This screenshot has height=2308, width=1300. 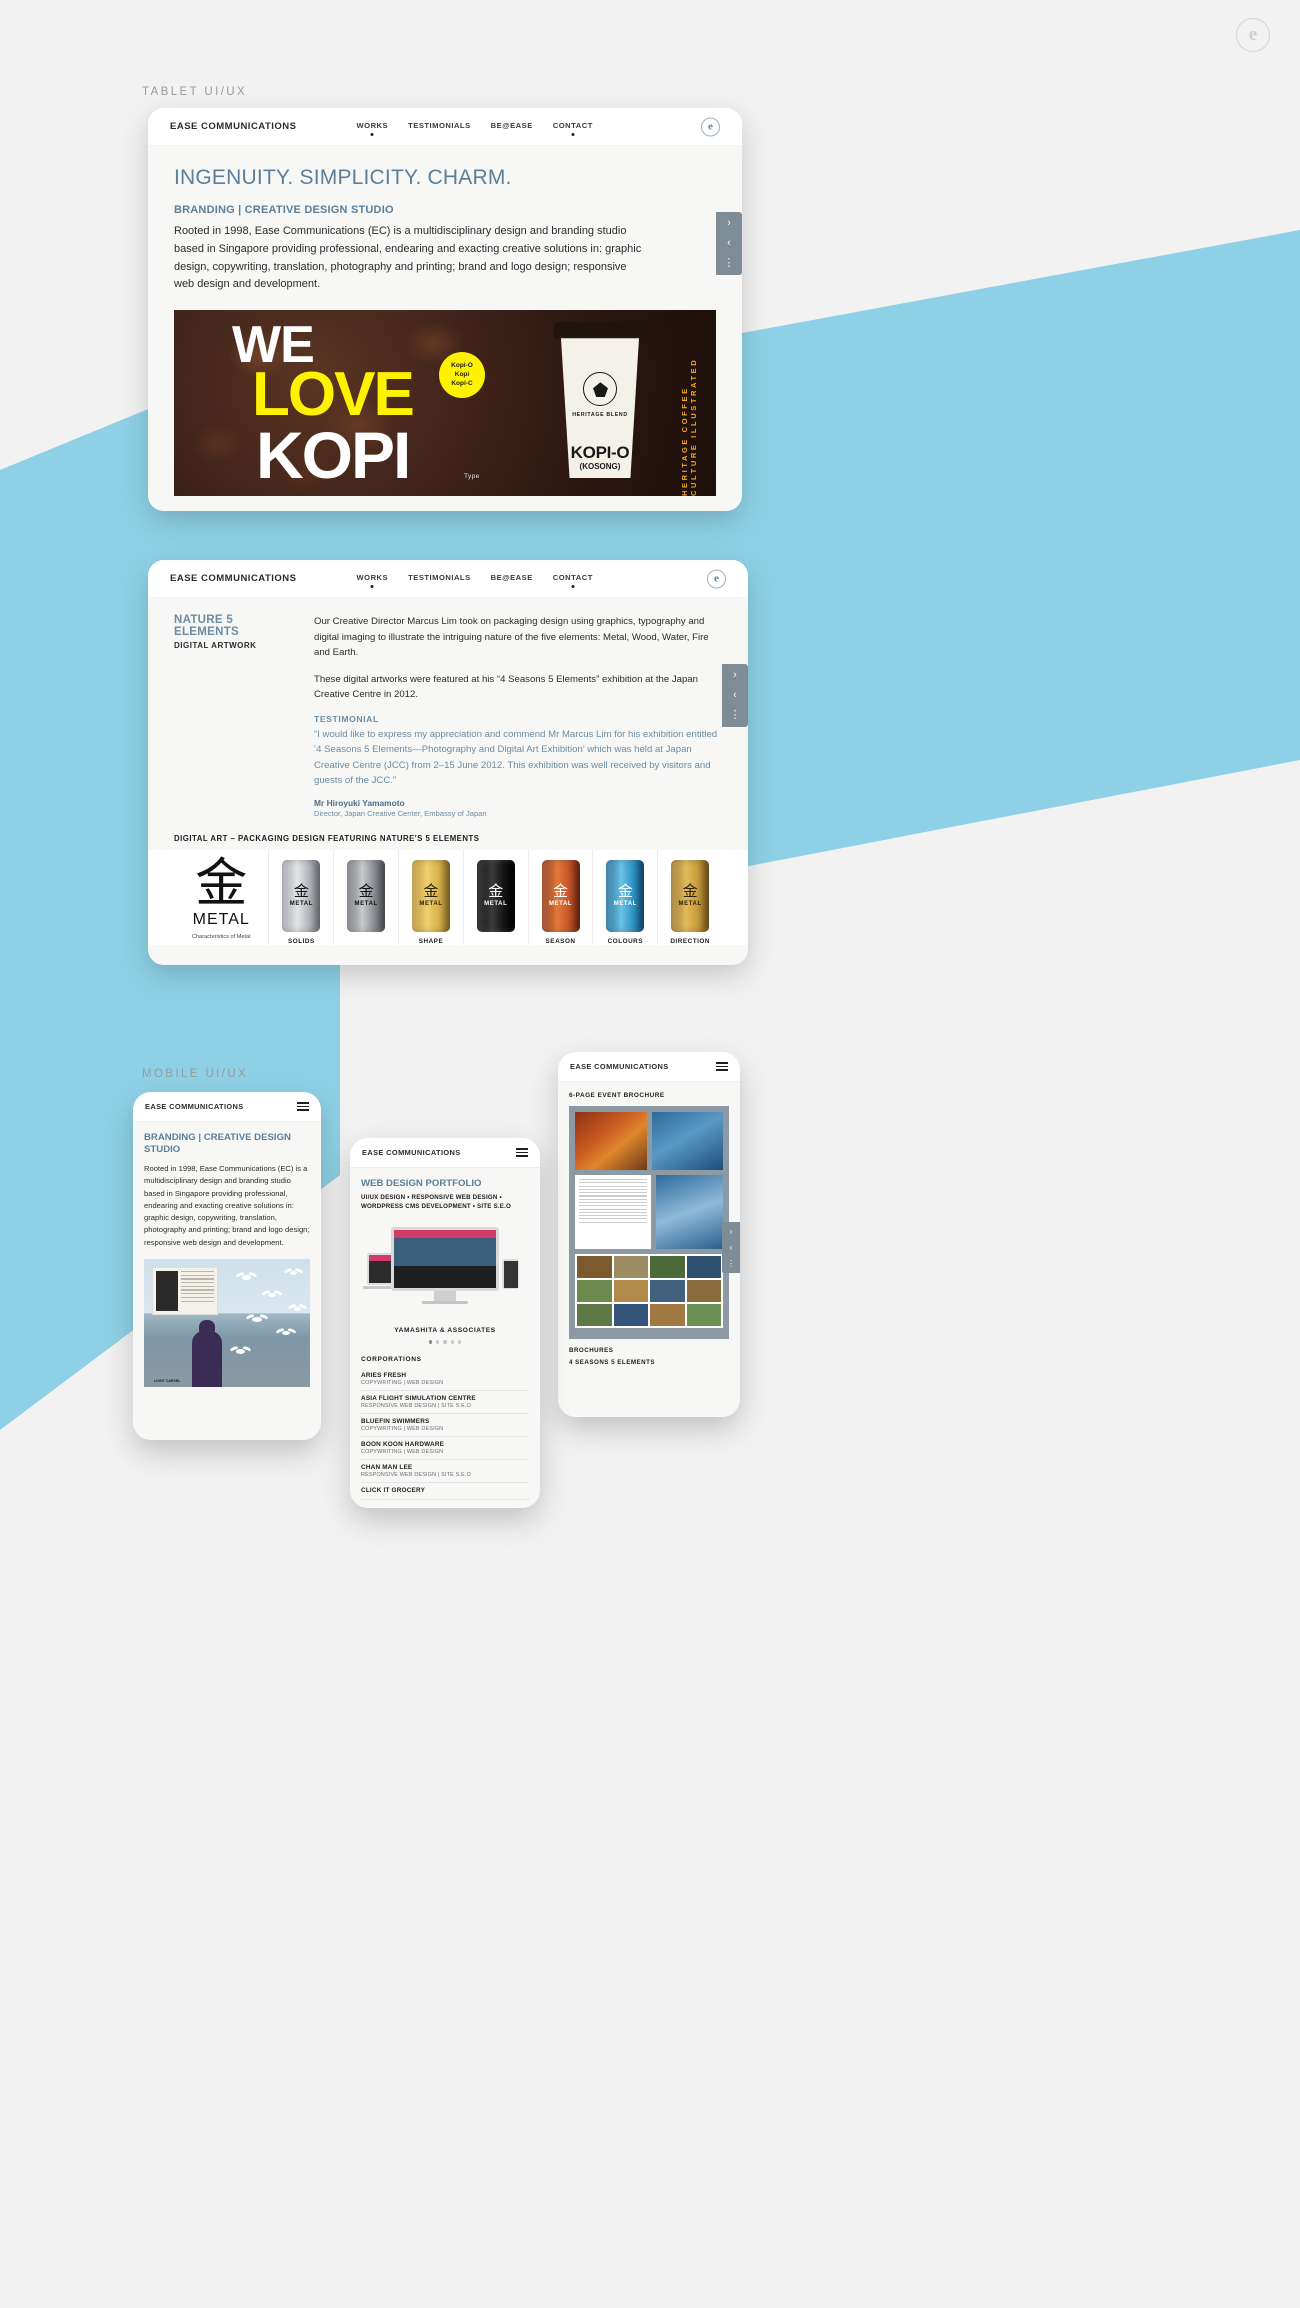 What do you see at coordinates (207, 626) in the screenshot?
I see `project-title: NATURE 5 ELEMENTS` at bounding box center [207, 626].